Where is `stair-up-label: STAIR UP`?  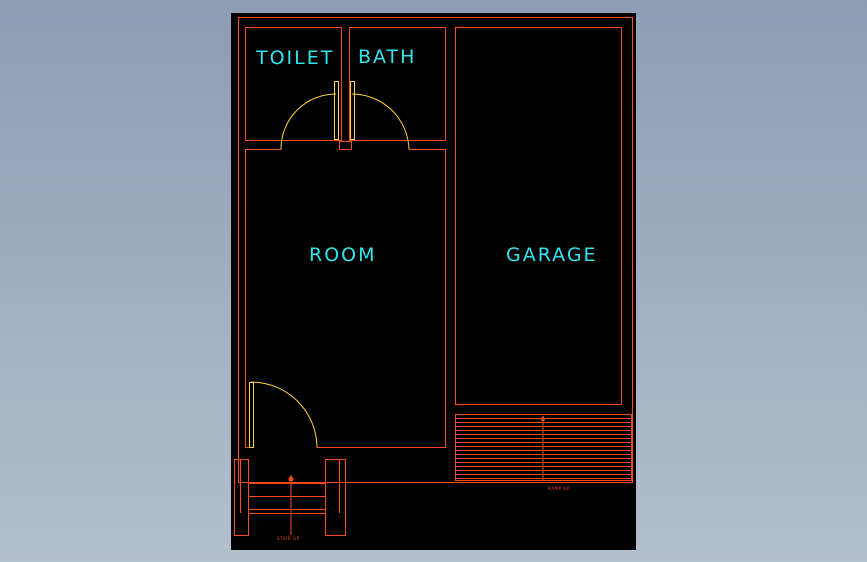
stair-up-label: STAIR UP is located at coordinates (288, 538).